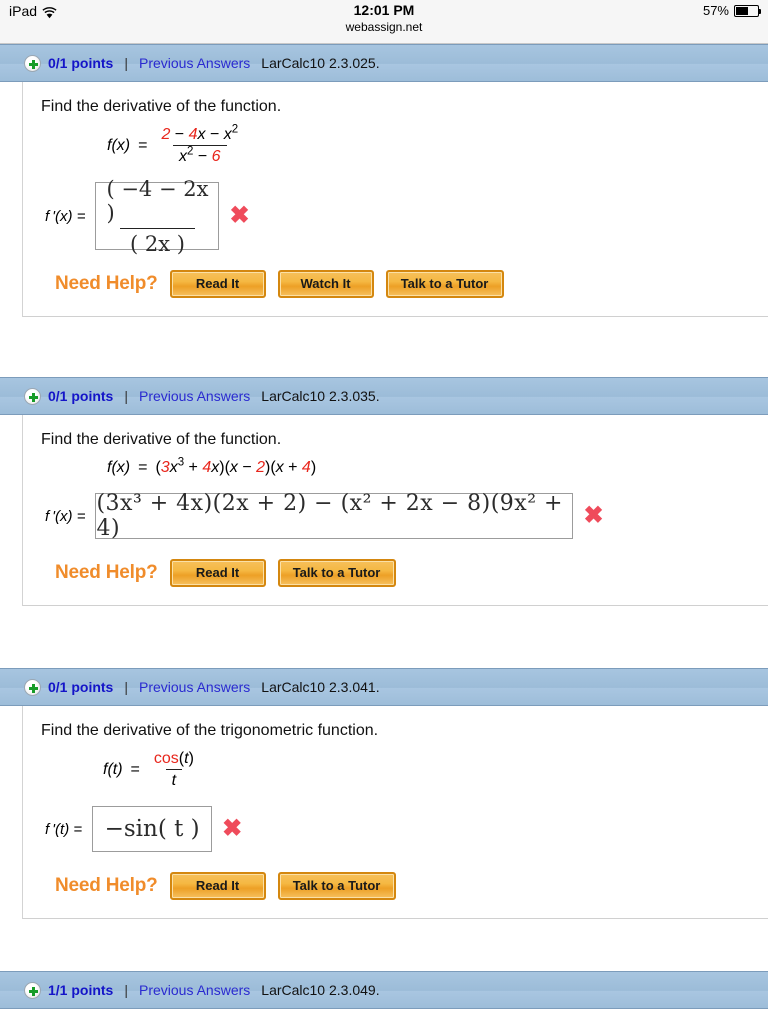 The width and height of the screenshot is (768, 1024). Describe the element at coordinates (406, 216) in the screenshot. I see `answer-row: f '(x) = ( −4 − 2x ) ( 2x ) ✖` at that location.